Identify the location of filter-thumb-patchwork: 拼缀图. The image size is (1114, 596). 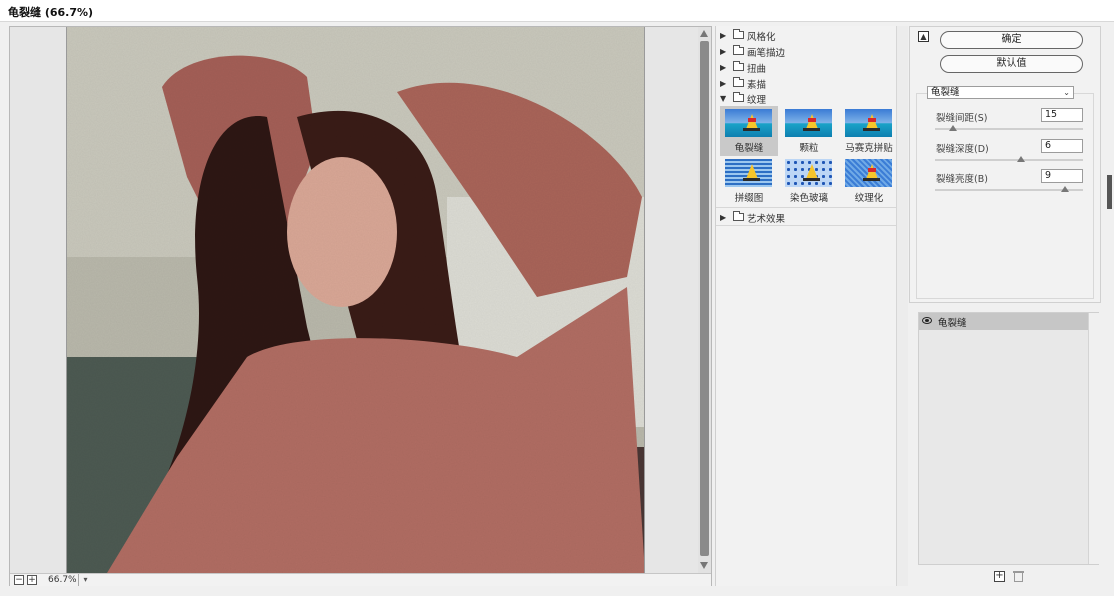
(749, 181).